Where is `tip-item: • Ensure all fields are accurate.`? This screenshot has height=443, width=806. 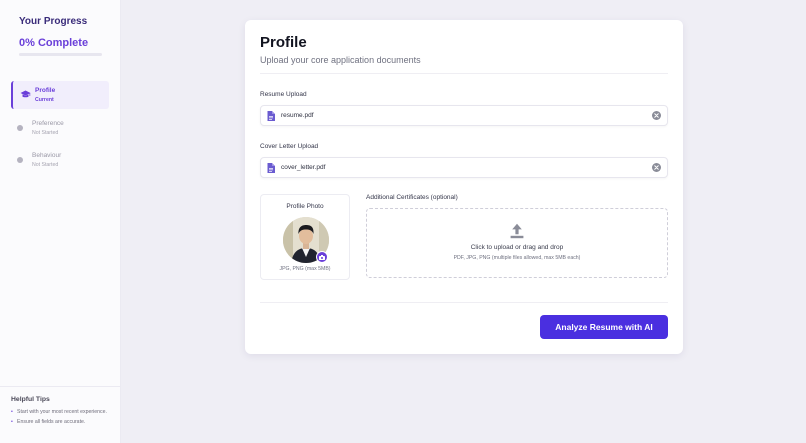
tip-item: • Ensure all fields are accurate. is located at coordinates (60, 423).